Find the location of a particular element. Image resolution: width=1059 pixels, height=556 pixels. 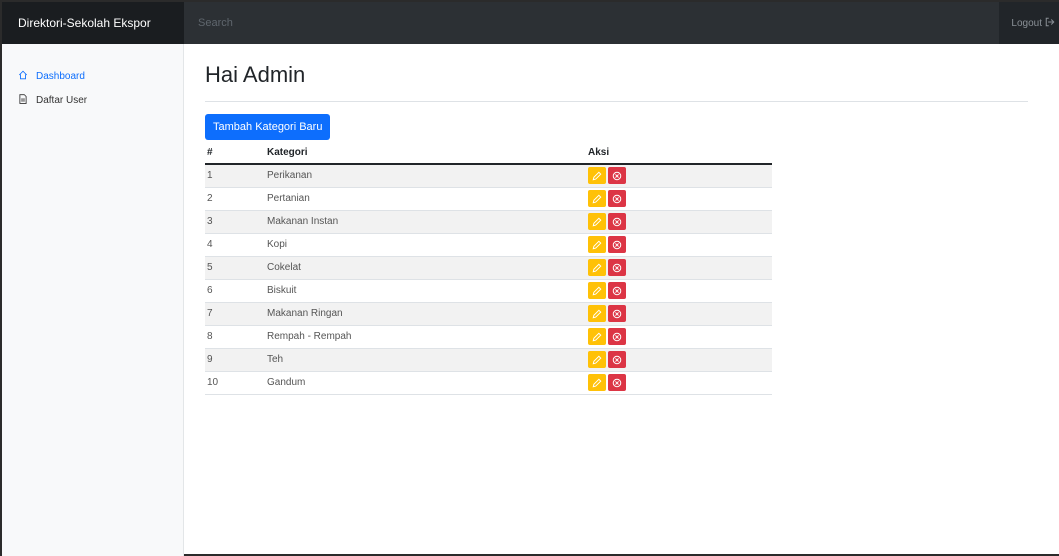

row-kategori: Cokelat is located at coordinates (427, 268).